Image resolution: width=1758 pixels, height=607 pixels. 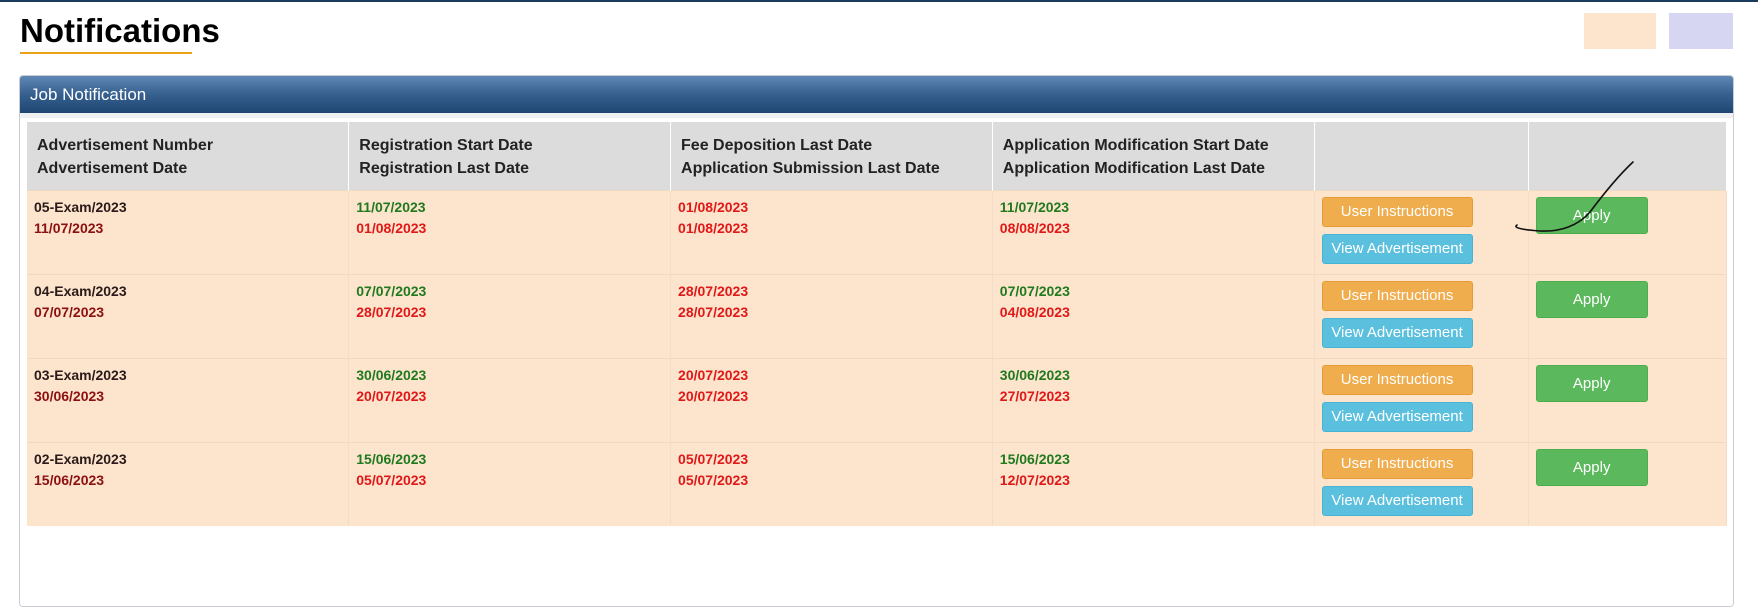 I want to click on adv-number: 03-Exam/2023, so click(x=80, y=375).